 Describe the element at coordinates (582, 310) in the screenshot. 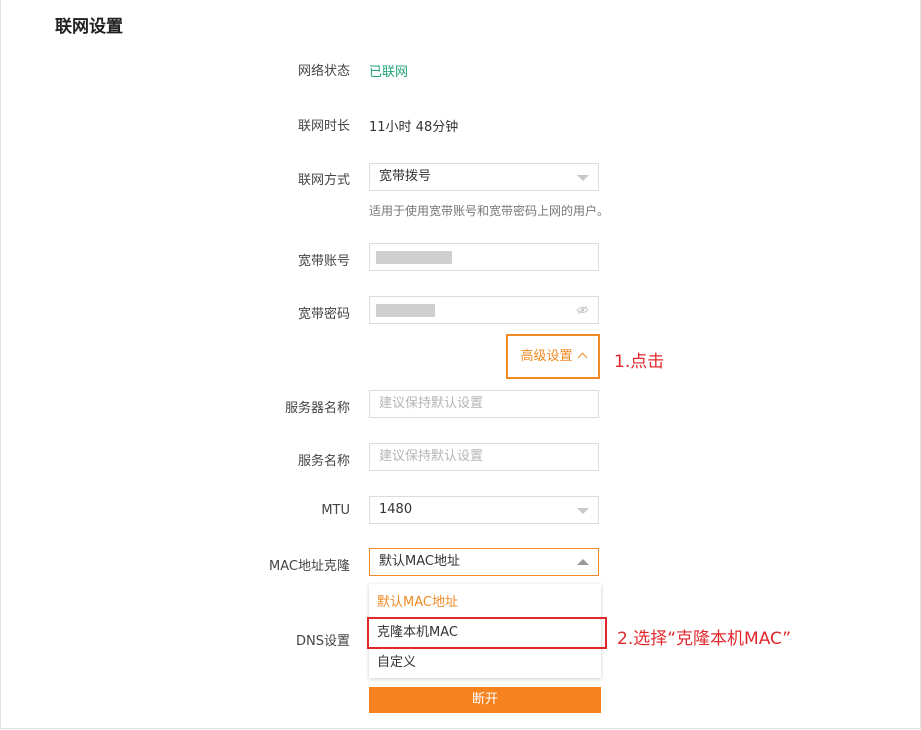

I see `hide-password-icon` at that location.